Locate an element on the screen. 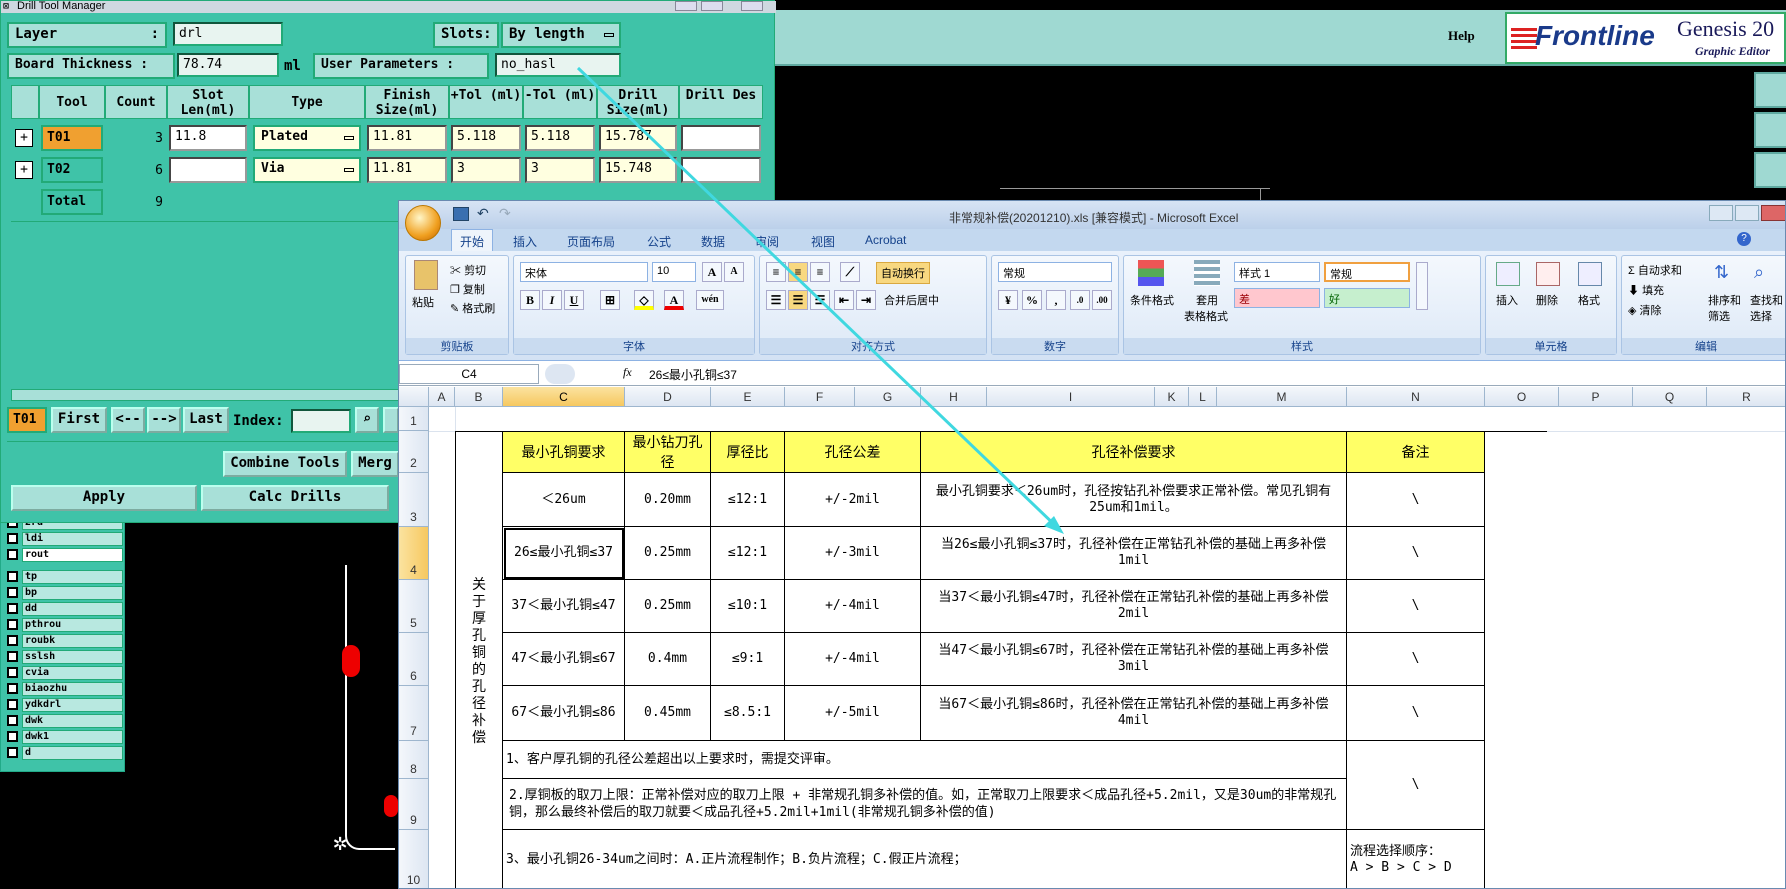 The image size is (1786, 889). type-select: Plated is located at coordinates (307, 138).